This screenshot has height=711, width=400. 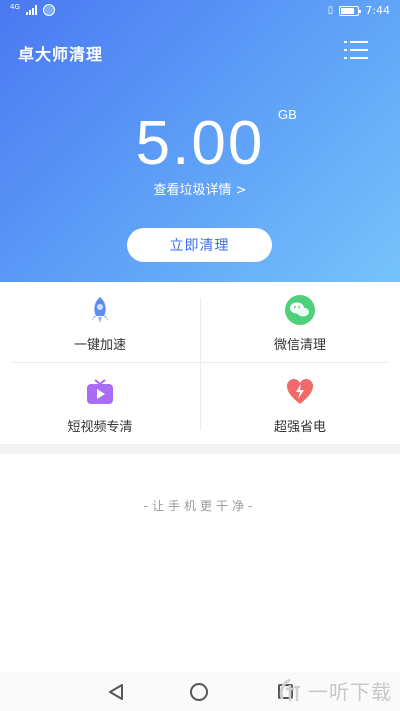 What do you see at coordinates (330, 10) in the screenshot?
I see `vibrate-icon: ▯` at bounding box center [330, 10].